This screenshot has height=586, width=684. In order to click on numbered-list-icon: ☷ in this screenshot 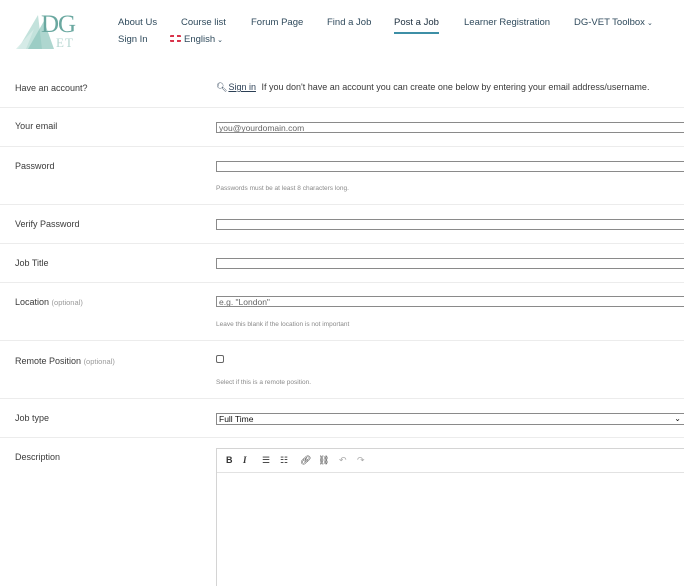, I will do `click(284, 460)`.